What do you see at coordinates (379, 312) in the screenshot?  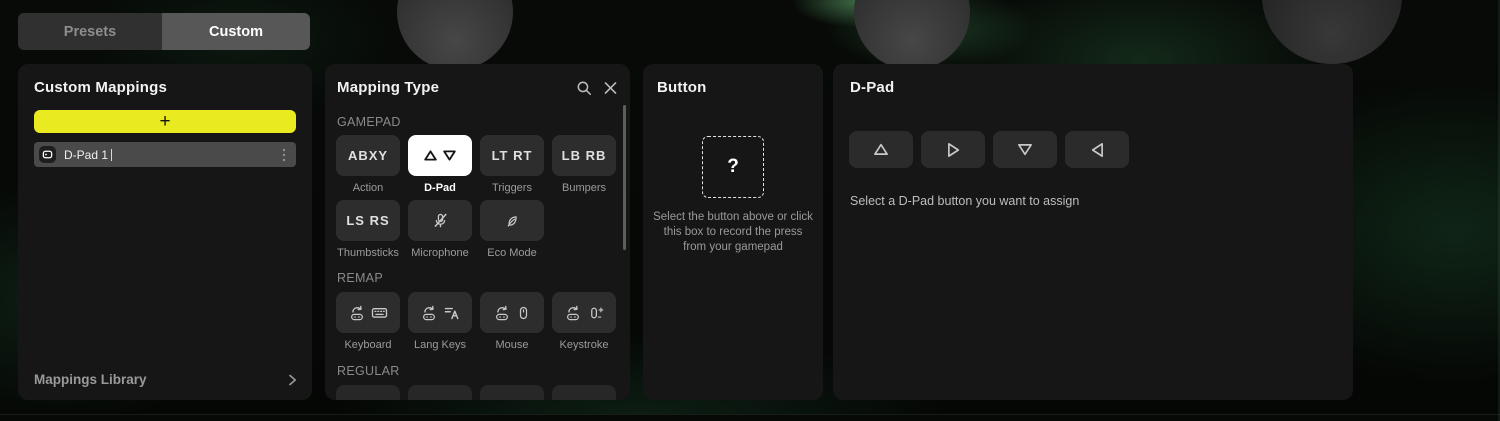 I see `keyboard-icon` at bounding box center [379, 312].